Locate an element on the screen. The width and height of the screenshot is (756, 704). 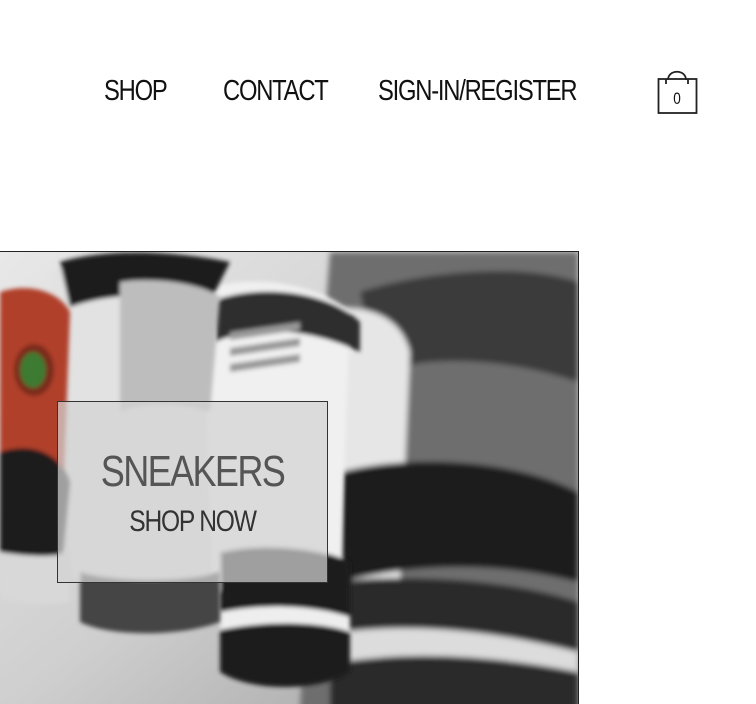
nav-signin-register-link: SIGN-IN/REGISTER is located at coordinates (478, 91).